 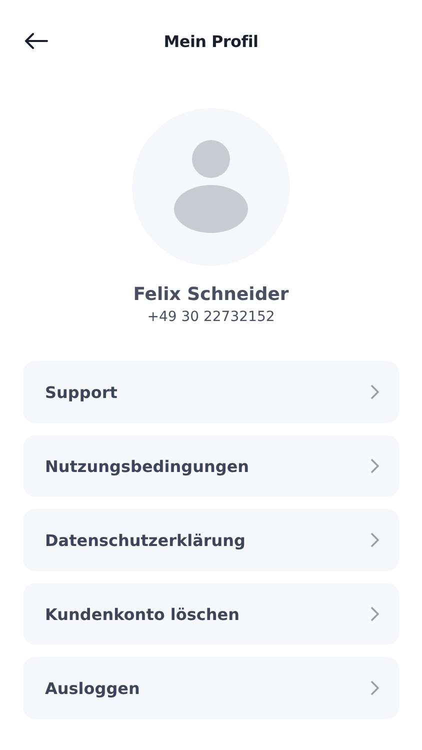 What do you see at coordinates (211, 187) in the screenshot?
I see `avatar-icon` at bounding box center [211, 187].